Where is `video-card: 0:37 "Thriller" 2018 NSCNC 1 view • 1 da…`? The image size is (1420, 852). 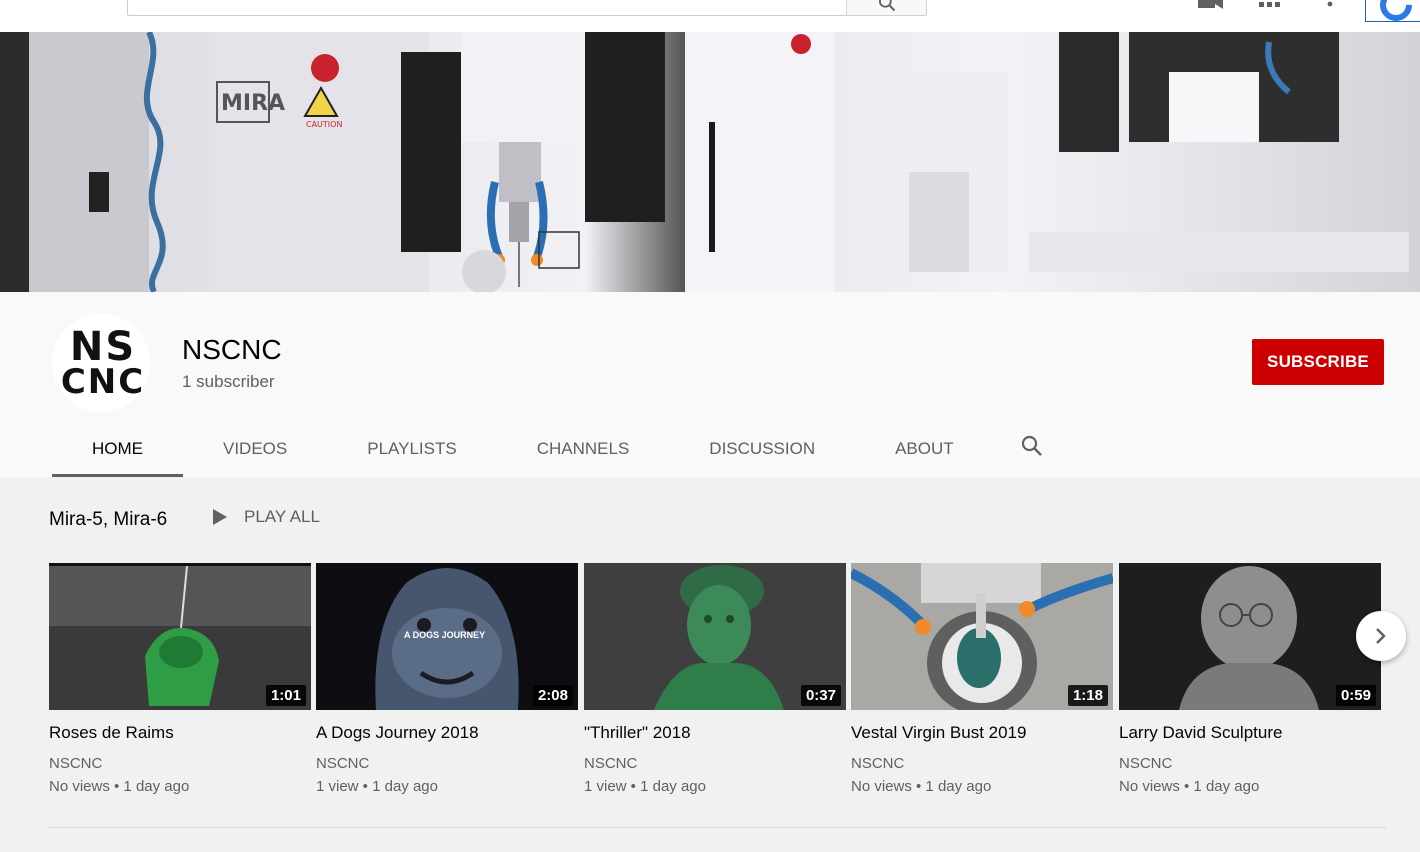 video-card: 0:37 "Thriller" 2018 NSCNC 1 view • 1 da… is located at coordinates (715, 679).